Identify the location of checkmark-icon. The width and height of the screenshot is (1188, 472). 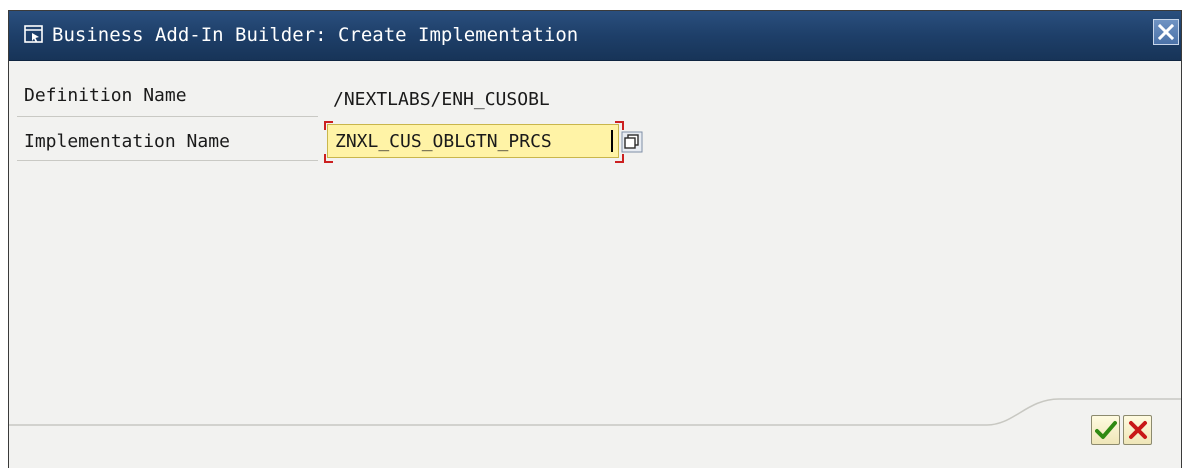
(1106, 430).